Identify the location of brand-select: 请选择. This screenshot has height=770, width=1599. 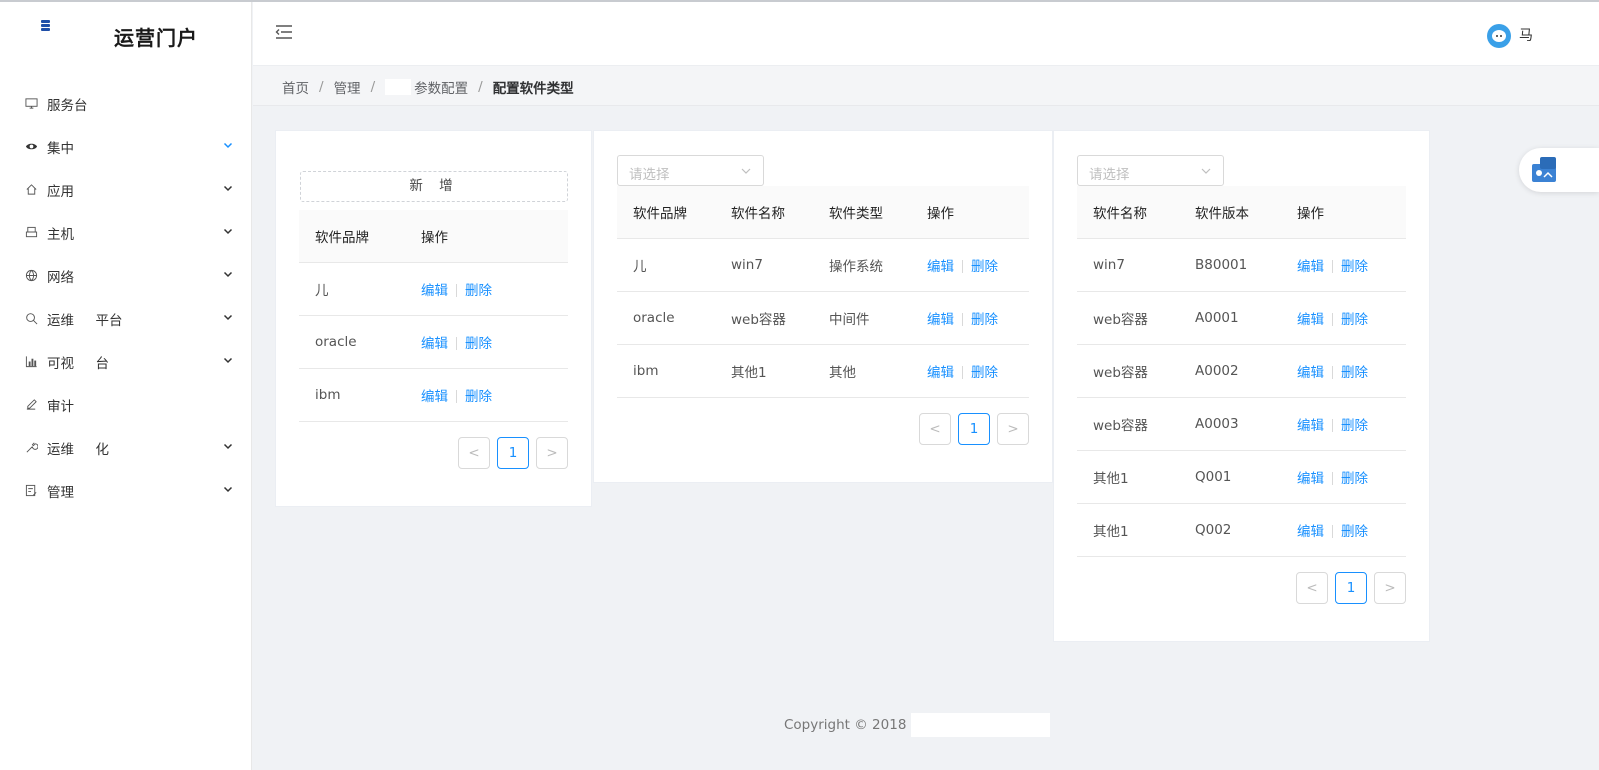
(690, 170).